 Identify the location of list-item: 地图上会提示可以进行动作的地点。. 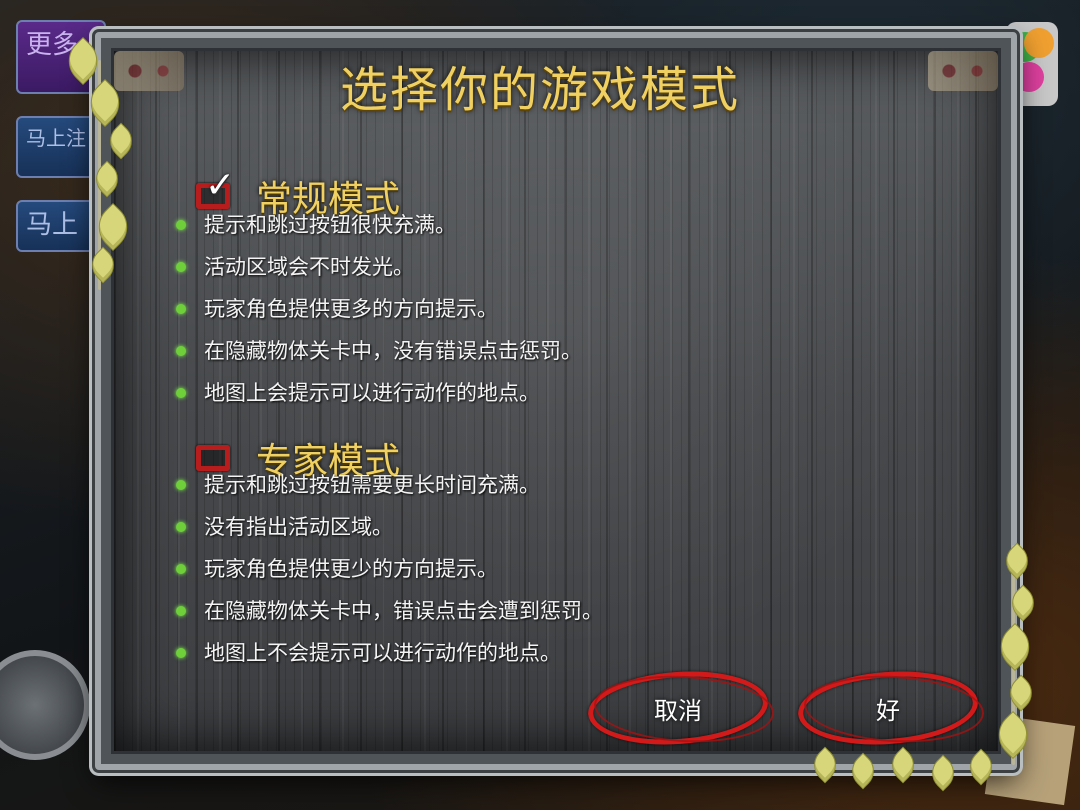
(379, 393).